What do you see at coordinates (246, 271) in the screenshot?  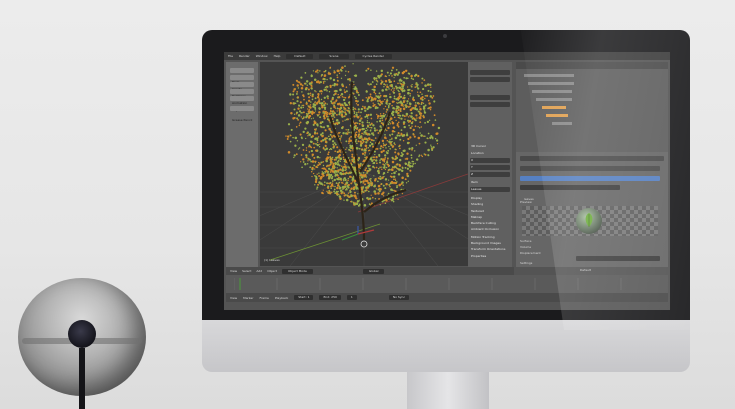 I see `viewport-menu-select: Select` at bounding box center [246, 271].